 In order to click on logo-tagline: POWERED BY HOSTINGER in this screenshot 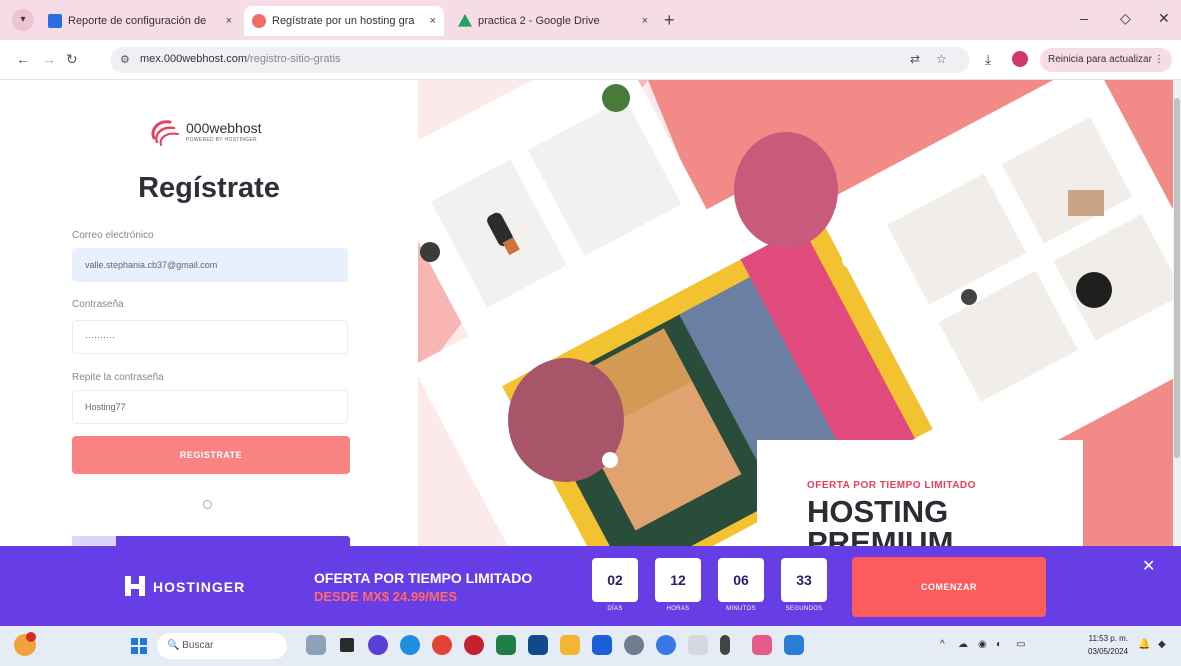, I will do `click(221, 140)`.